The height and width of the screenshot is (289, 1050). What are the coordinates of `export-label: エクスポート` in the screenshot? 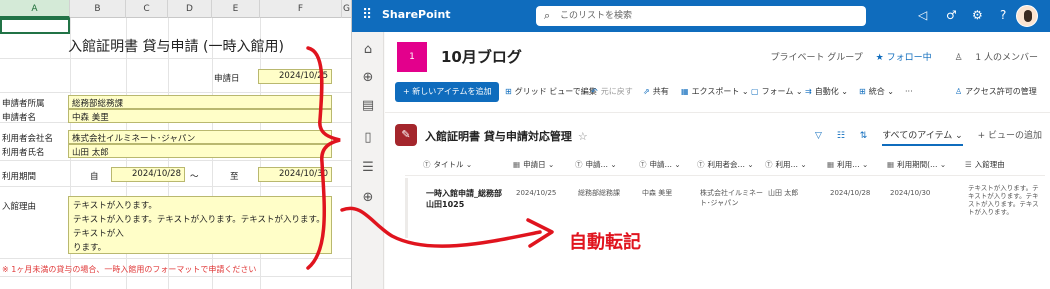 It's located at (715, 91).